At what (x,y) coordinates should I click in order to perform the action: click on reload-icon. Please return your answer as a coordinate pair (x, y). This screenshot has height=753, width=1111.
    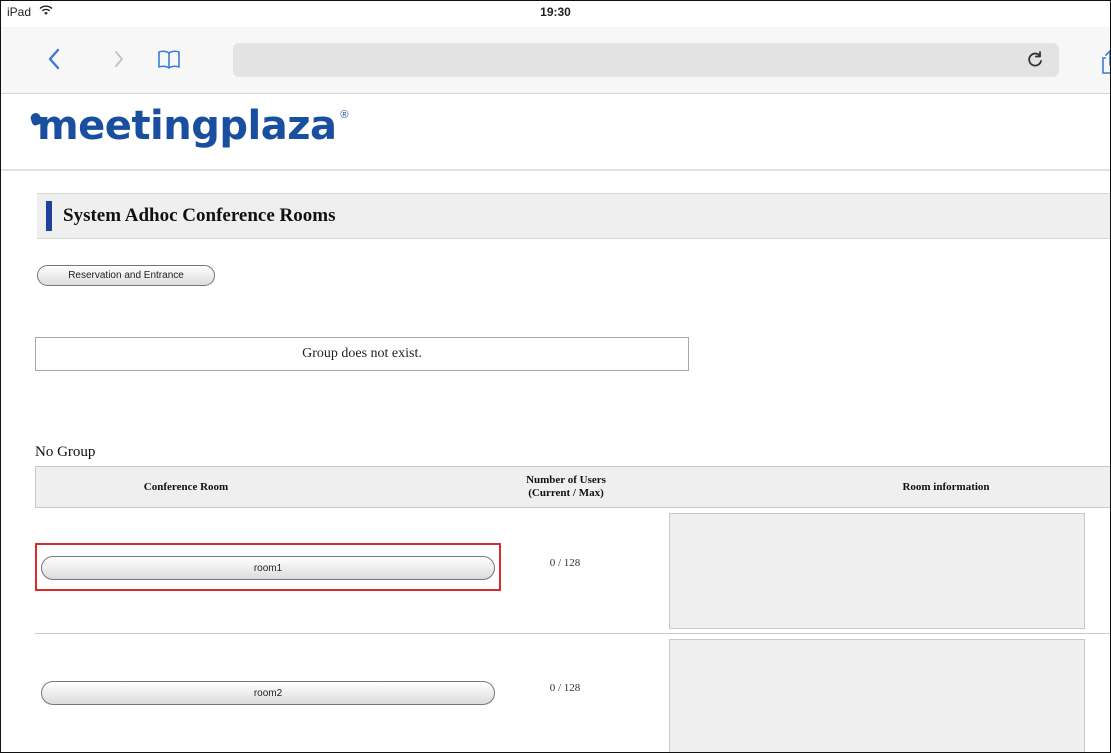
    Looking at the image, I should click on (1035, 60).